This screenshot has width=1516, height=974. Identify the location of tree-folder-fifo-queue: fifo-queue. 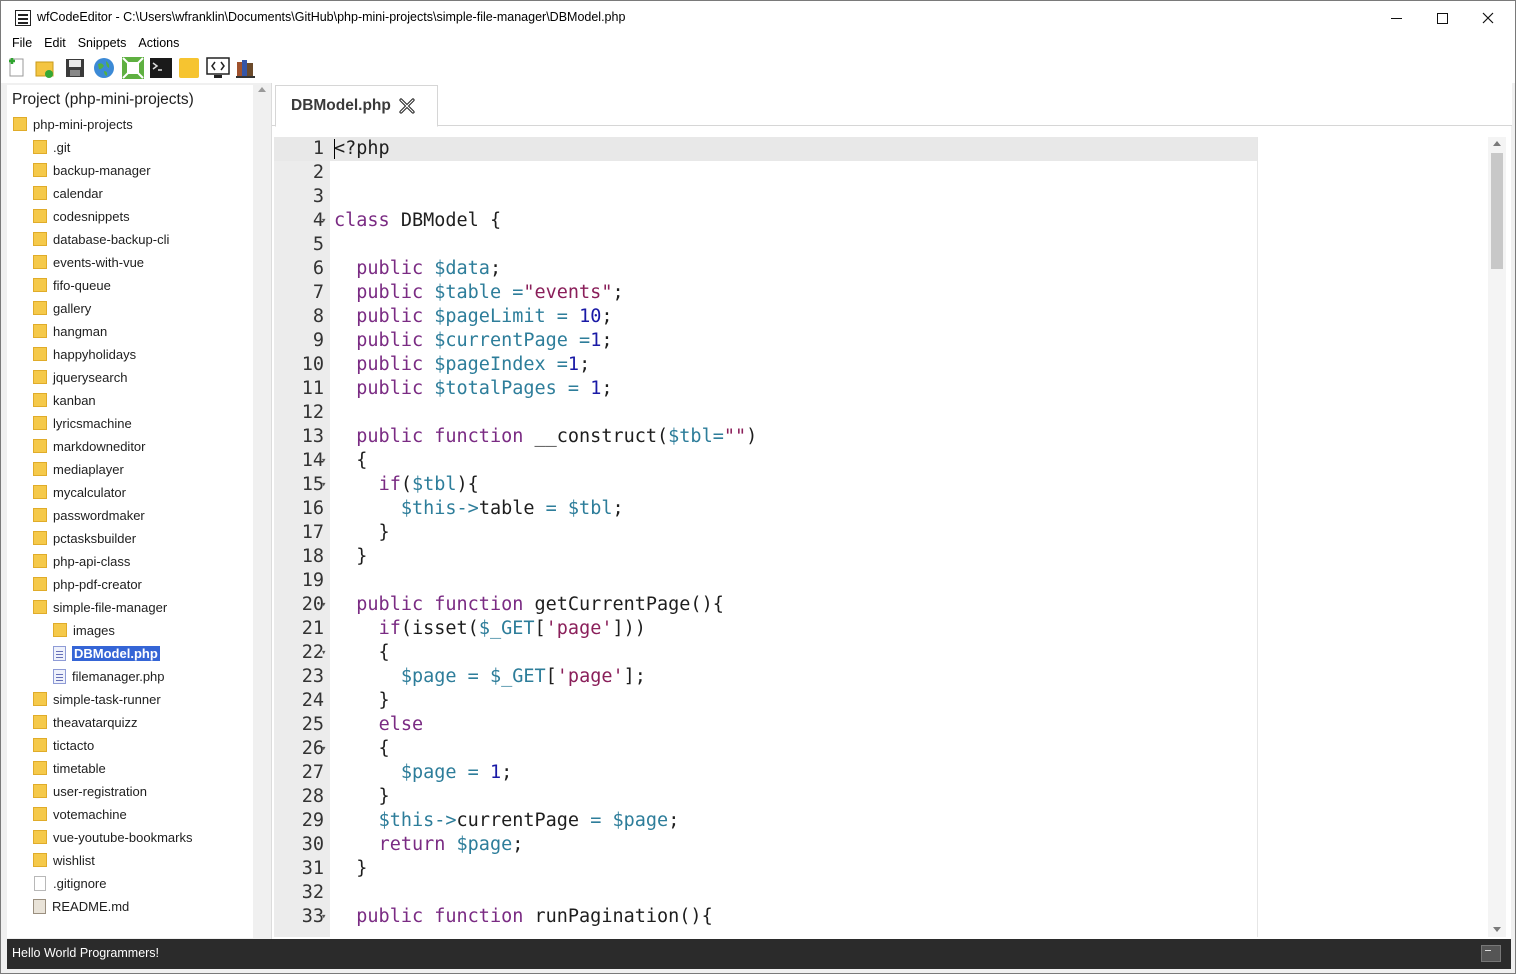
(72, 285).